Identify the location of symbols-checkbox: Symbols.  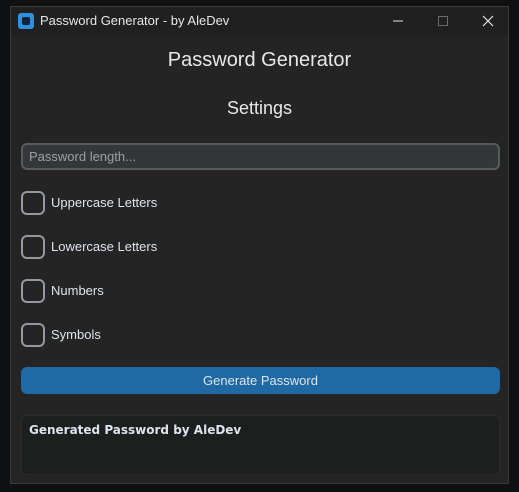
(171, 335).